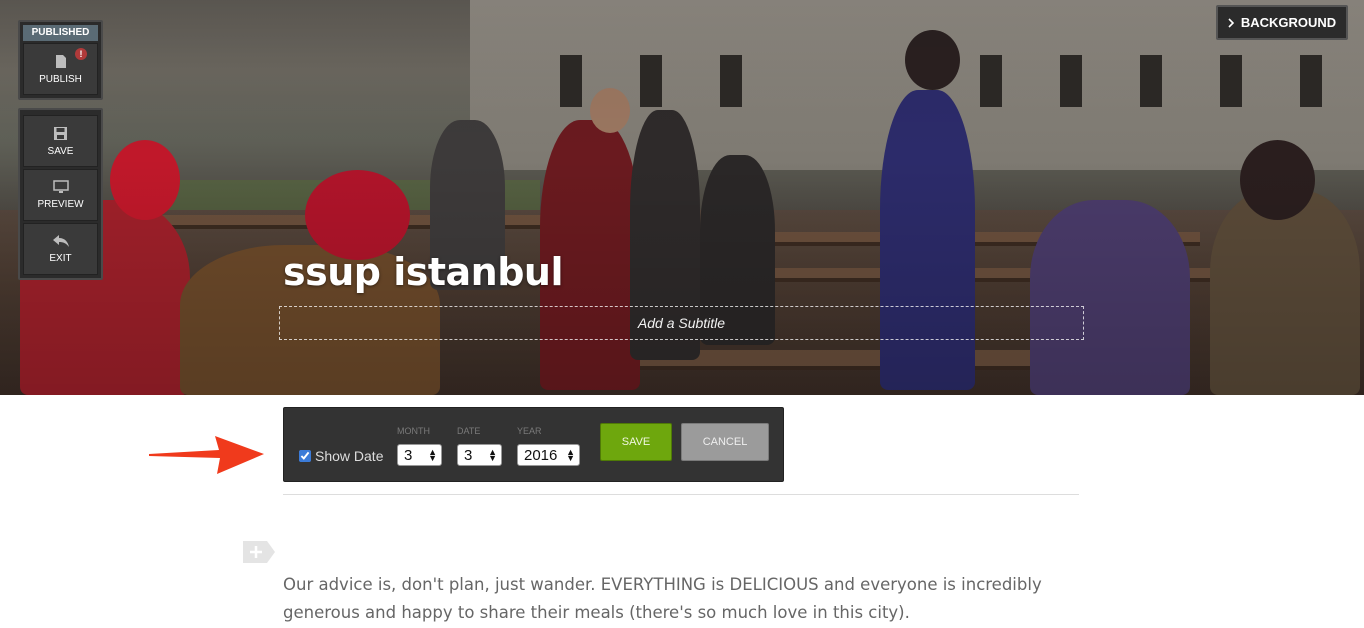 This screenshot has width=1364, height=628. What do you see at coordinates (60, 241) in the screenshot?
I see `undo-arrow-icon` at bounding box center [60, 241].